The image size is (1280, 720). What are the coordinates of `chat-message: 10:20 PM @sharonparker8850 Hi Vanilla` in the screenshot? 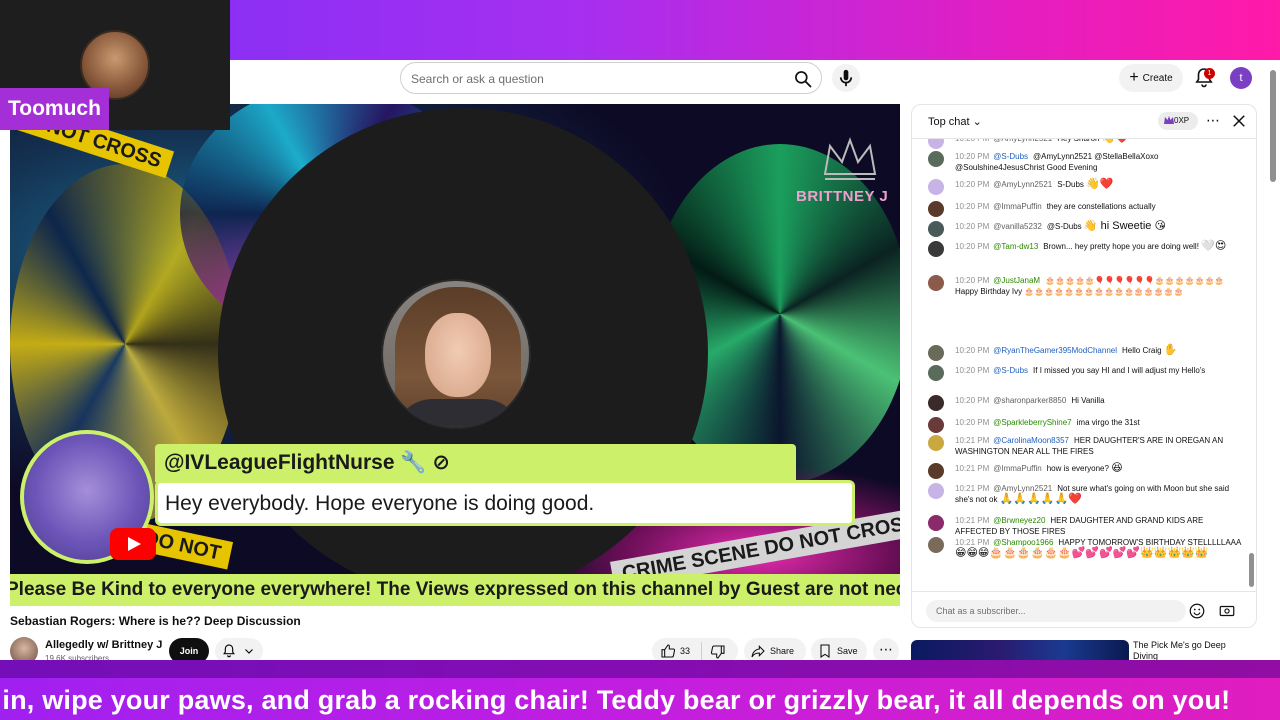 It's located at (1086, 403).